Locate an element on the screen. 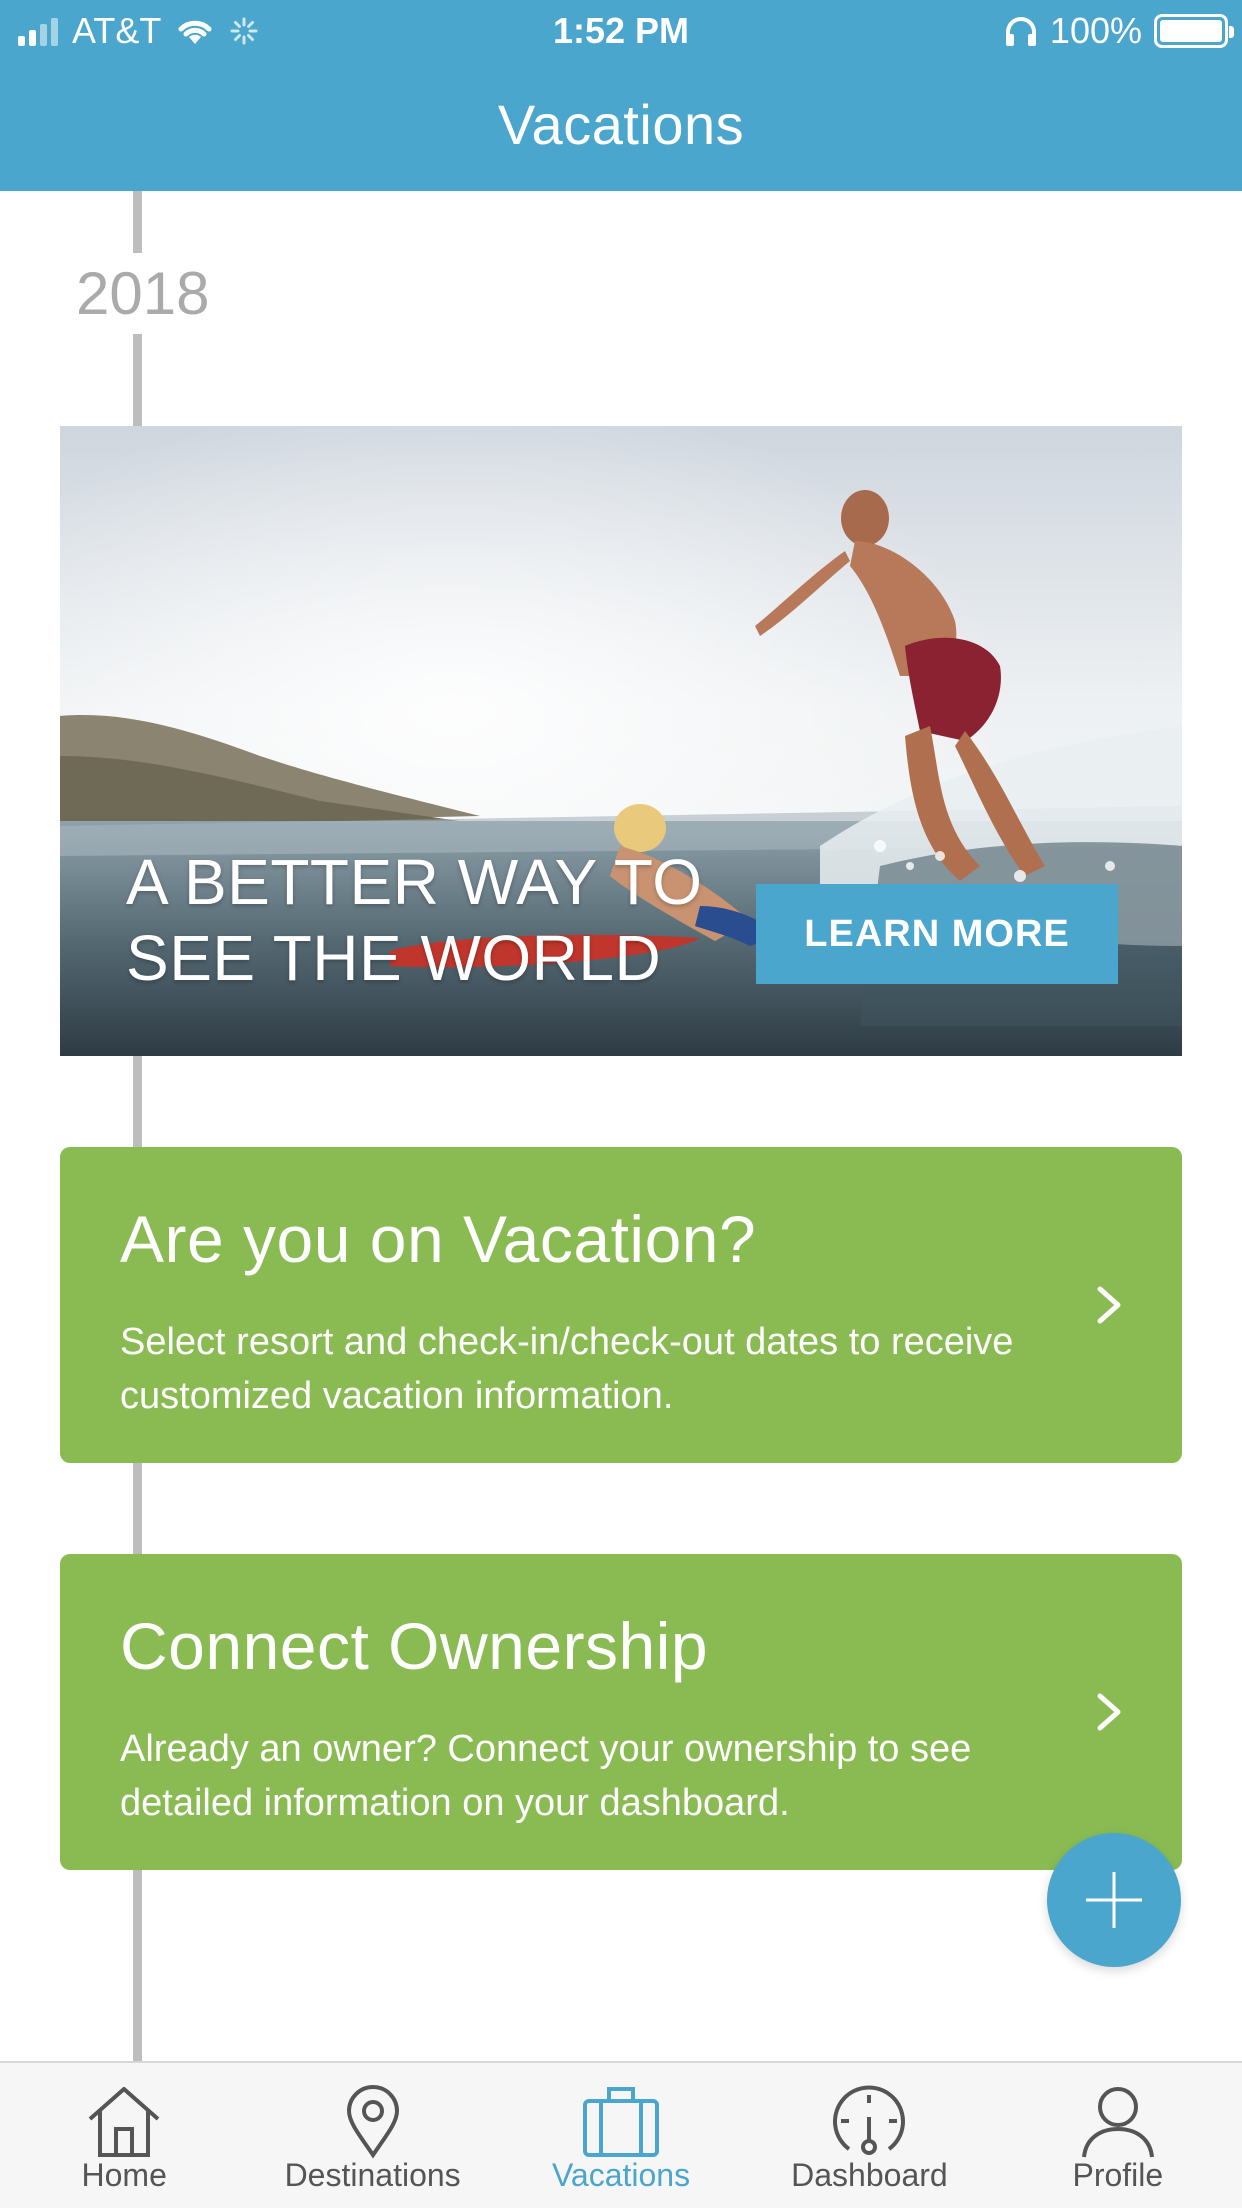 The height and width of the screenshot is (2208, 1242). plus-icon is located at coordinates (1114, 1900).